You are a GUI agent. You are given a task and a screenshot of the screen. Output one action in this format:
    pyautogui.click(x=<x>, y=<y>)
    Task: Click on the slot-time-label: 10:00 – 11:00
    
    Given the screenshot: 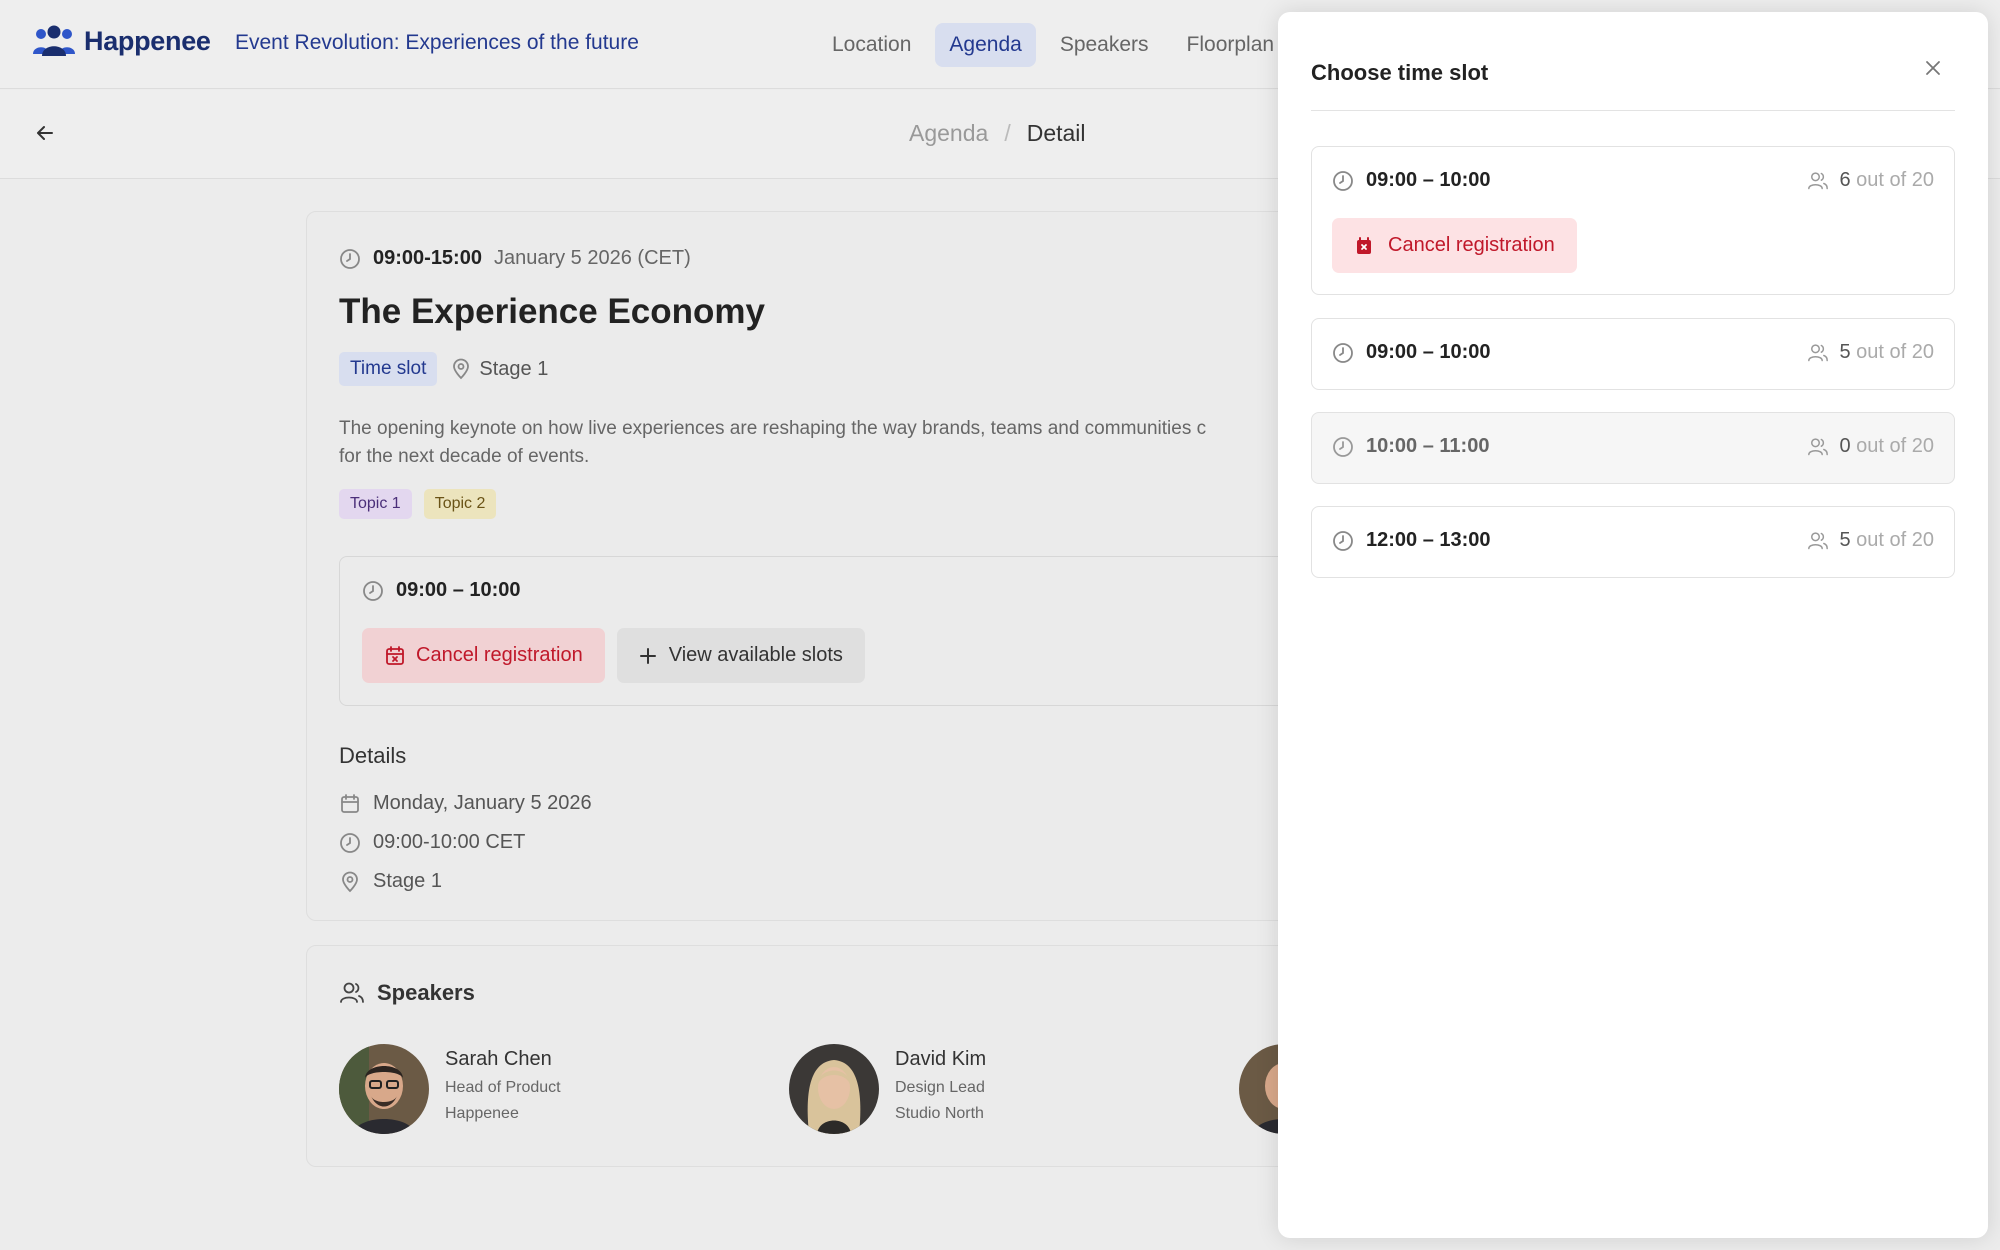 What is the action you would take?
    pyautogui.click(x=1428, y=446)
    